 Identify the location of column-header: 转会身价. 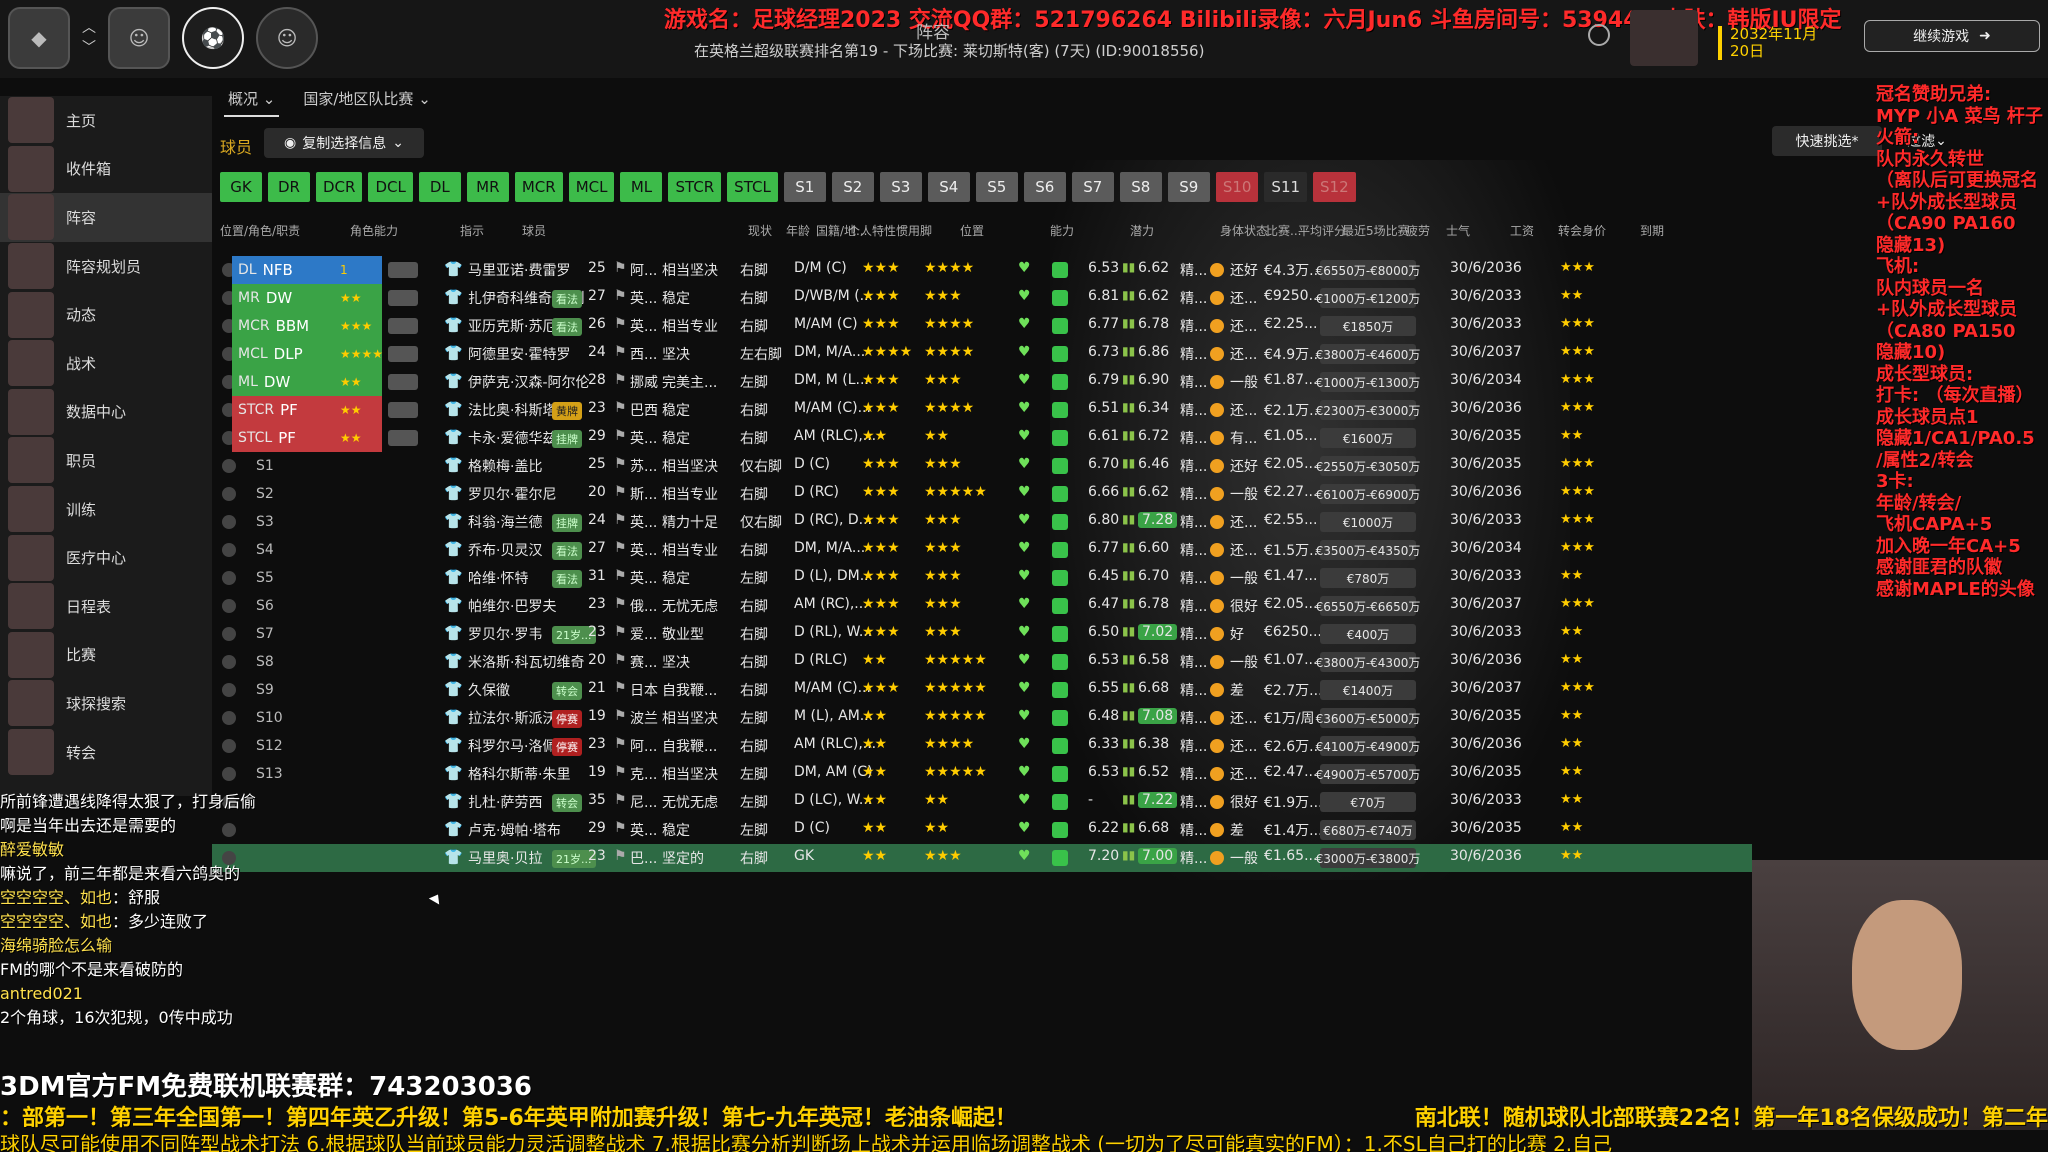
(1582, 230).